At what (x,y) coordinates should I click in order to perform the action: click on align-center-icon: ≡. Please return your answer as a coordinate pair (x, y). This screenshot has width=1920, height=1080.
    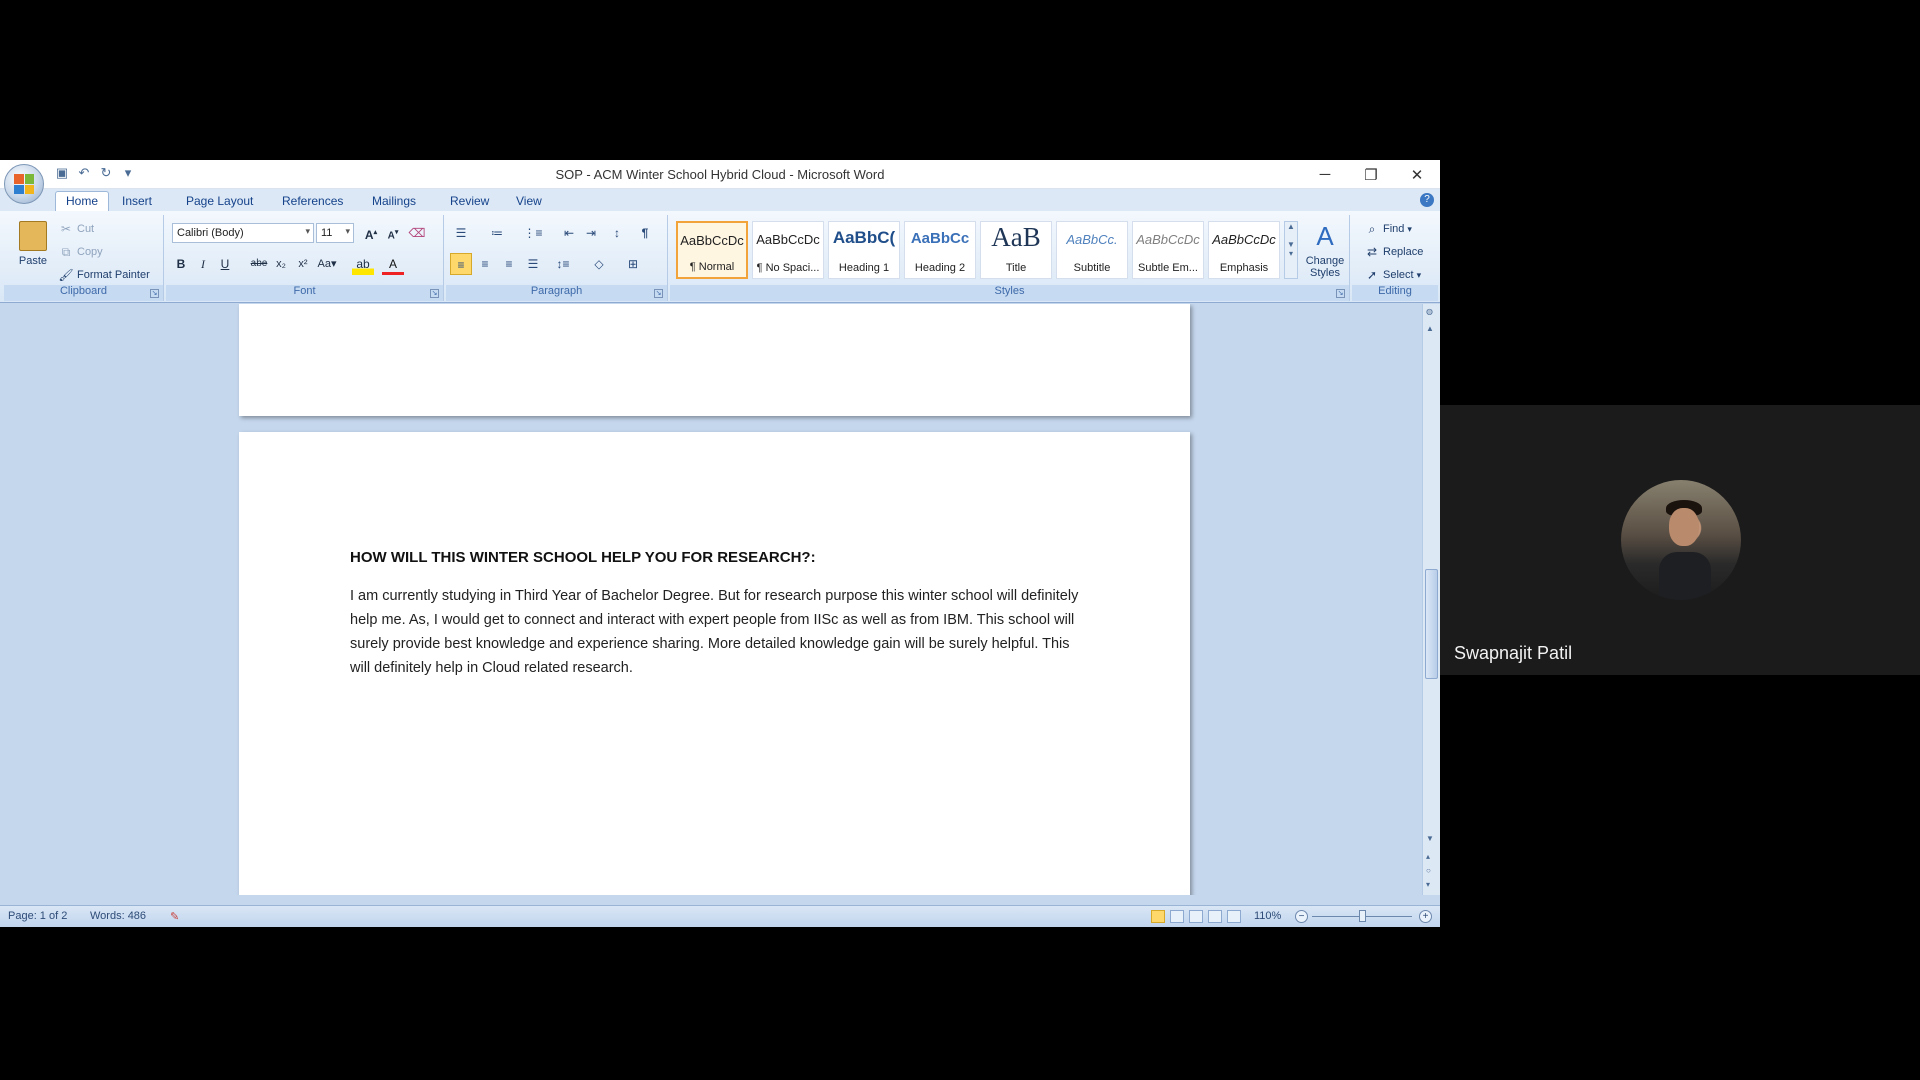
    Looking at the image, I should click on (485, 264).